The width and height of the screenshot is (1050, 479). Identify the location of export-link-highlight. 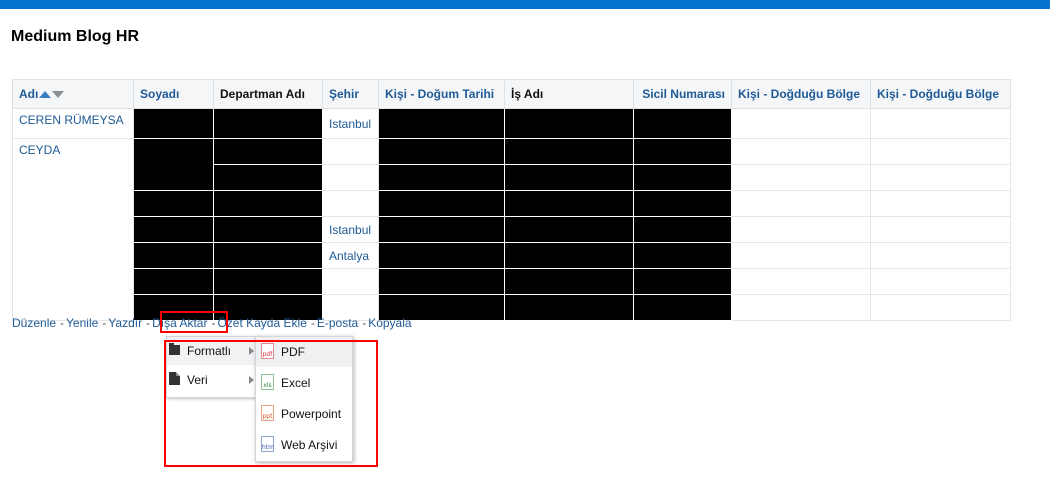
(194, 322).